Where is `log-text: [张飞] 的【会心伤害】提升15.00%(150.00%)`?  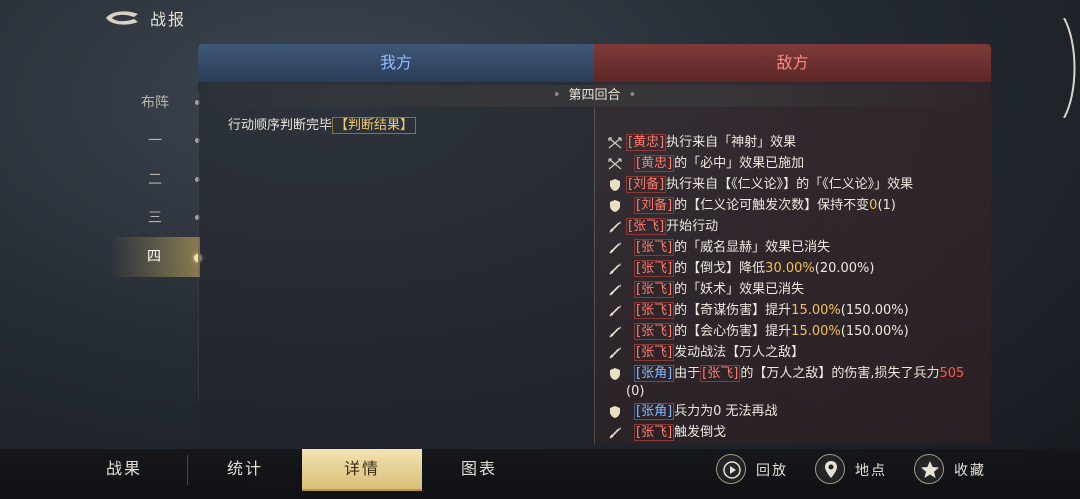
log-text: [张飞] 的【会心伤害】提升15.00%(150.00%) is located at coordinates (771, 332).